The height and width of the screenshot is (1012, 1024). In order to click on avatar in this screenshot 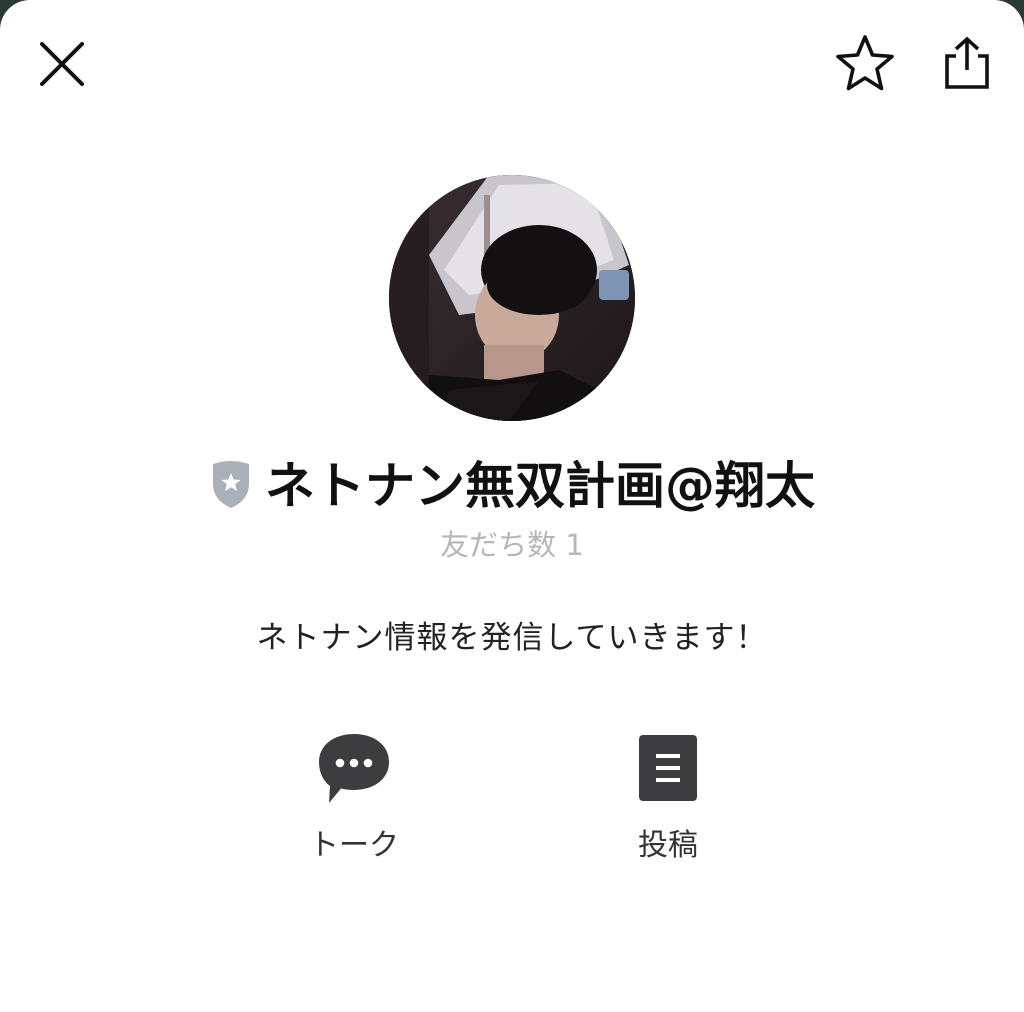, I will do `click(512, 298)`.